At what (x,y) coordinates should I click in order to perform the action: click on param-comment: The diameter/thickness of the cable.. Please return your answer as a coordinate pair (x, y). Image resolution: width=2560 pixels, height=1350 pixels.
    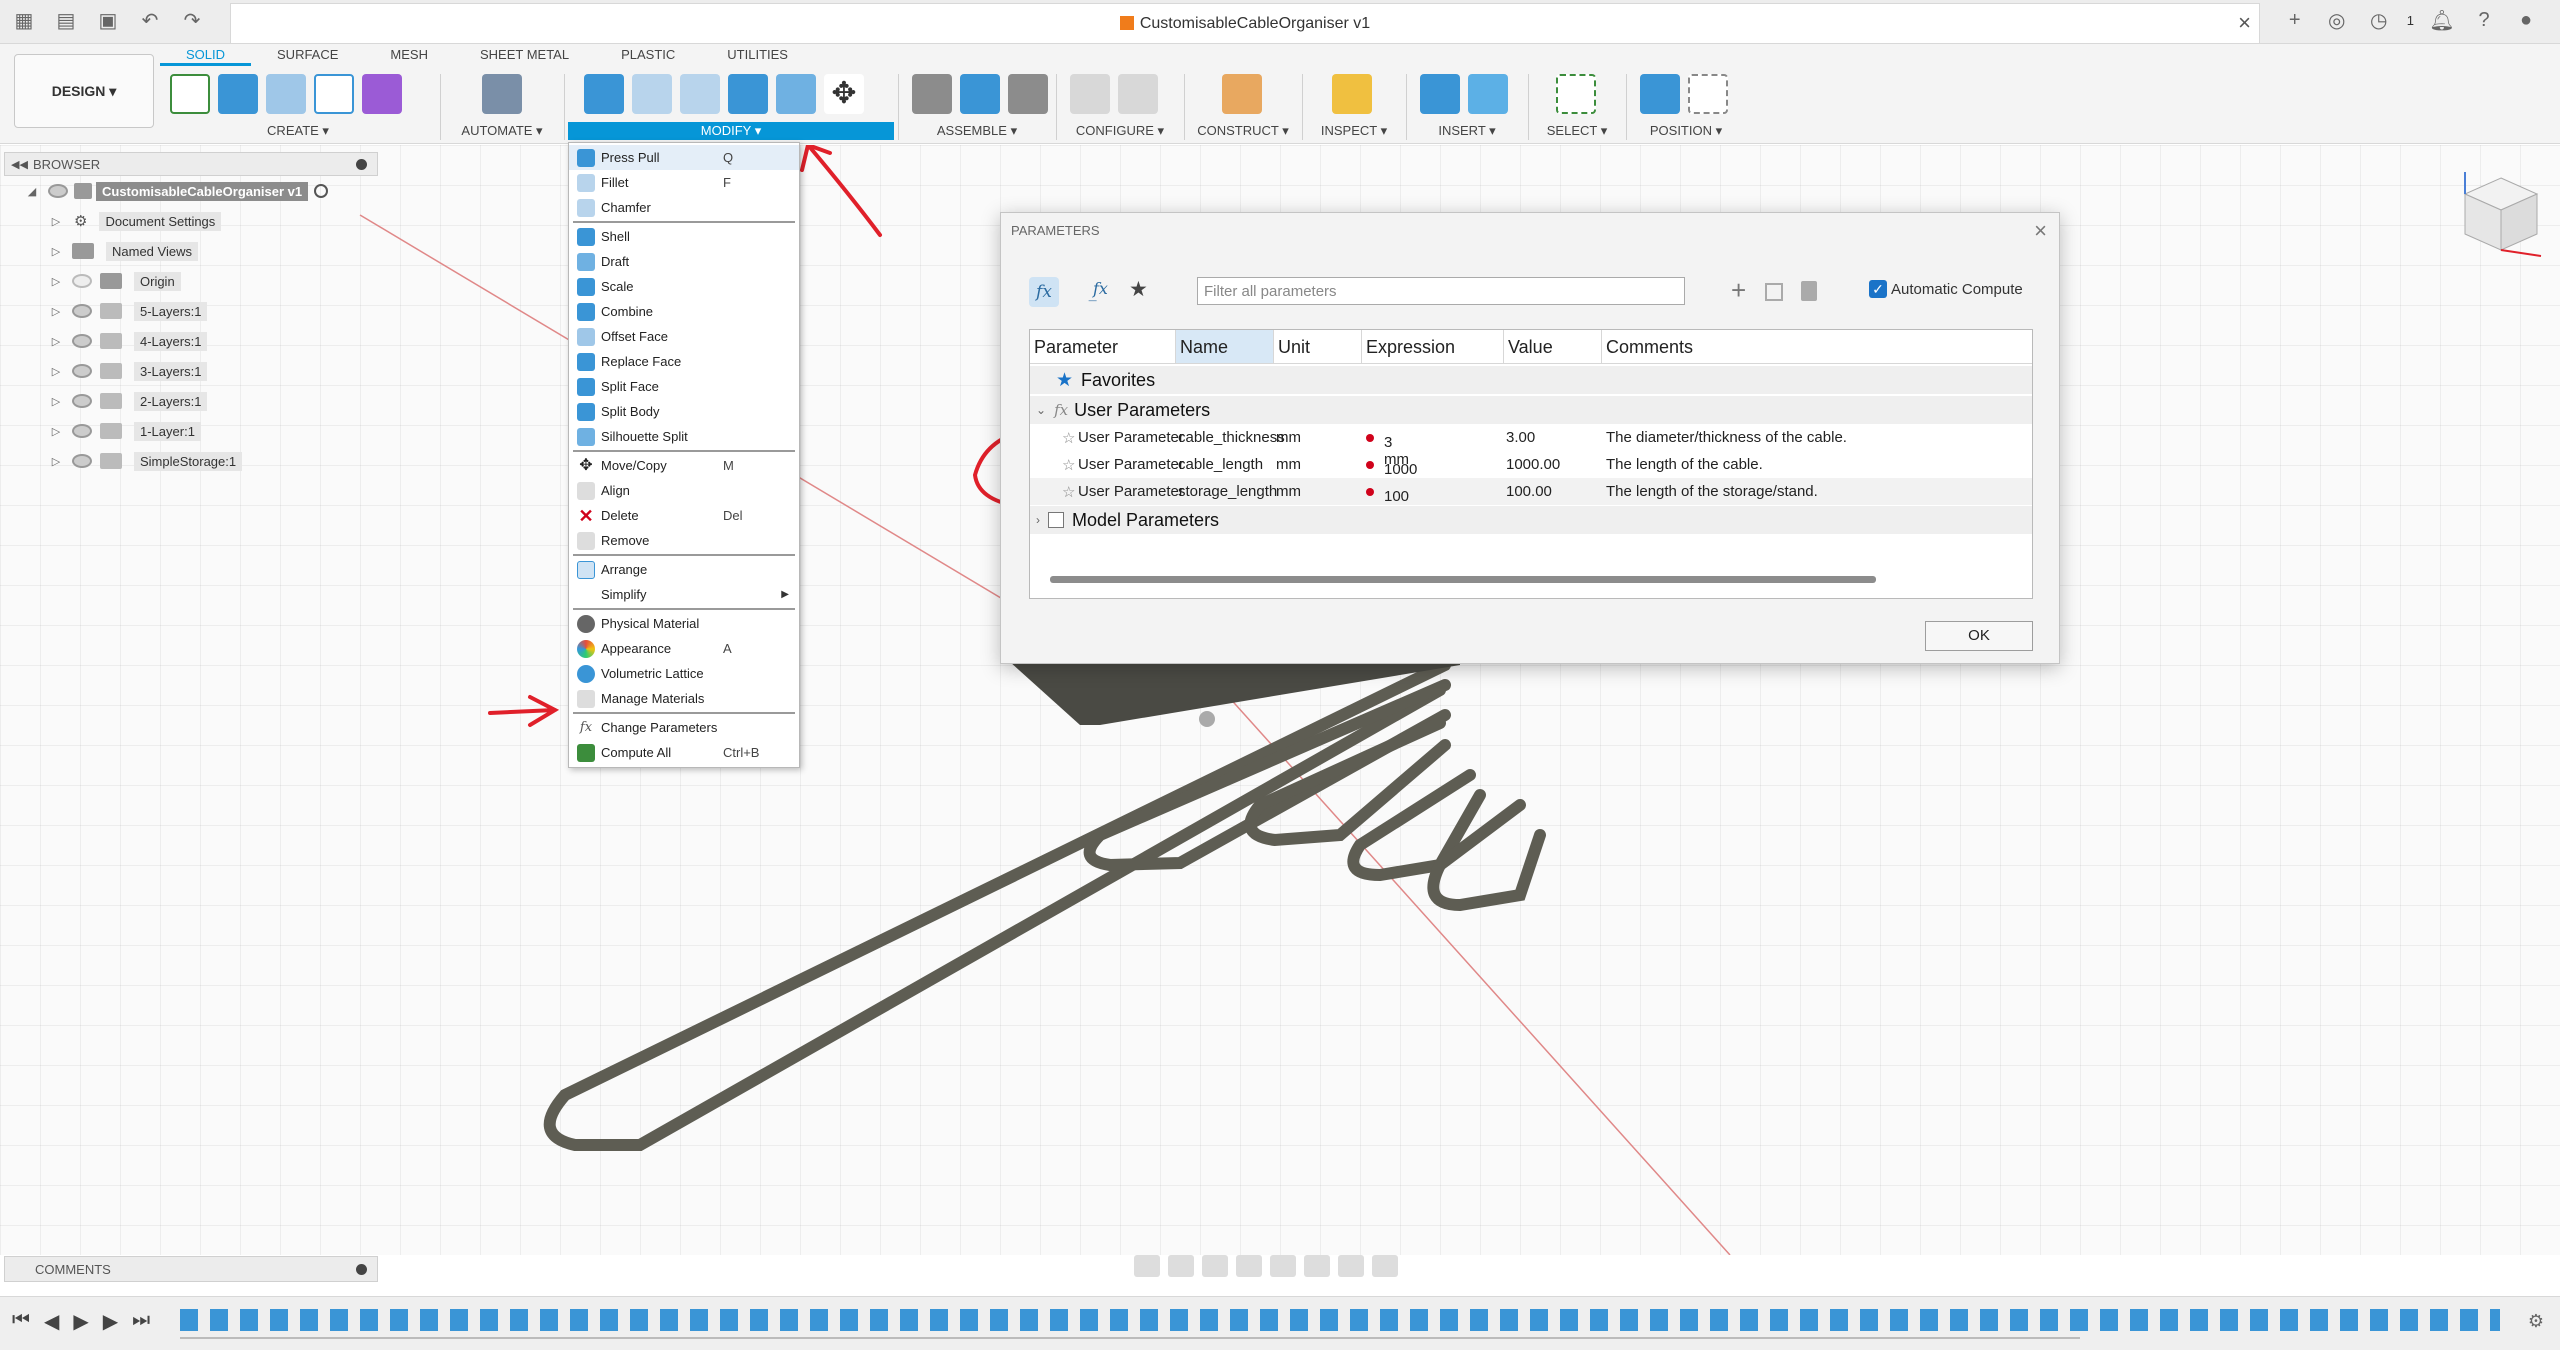
    Looking at the image, I should click on (1726, 437).